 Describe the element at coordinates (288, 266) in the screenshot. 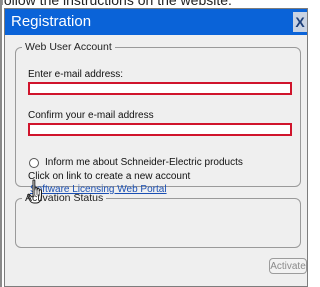

I see `activate-button: Activate` at that location.